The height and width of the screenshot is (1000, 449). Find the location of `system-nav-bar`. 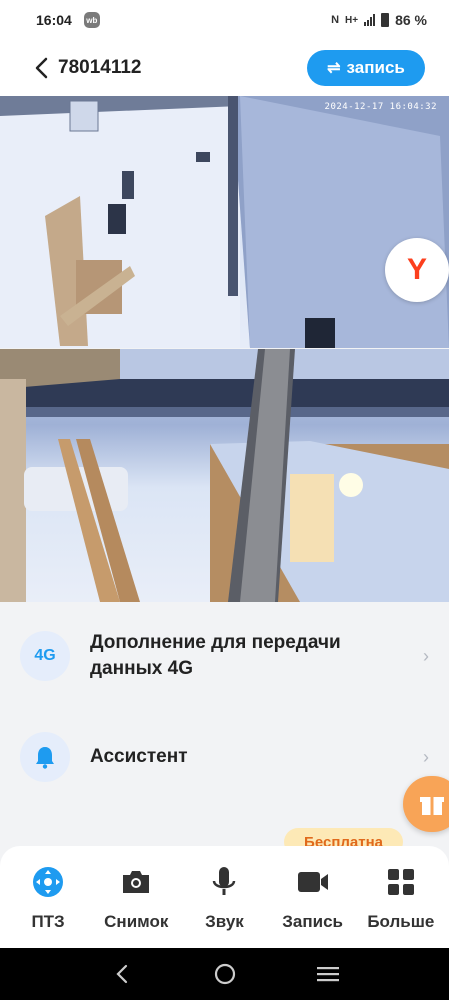

system-nav-bar is located at coordinates (224, 974).